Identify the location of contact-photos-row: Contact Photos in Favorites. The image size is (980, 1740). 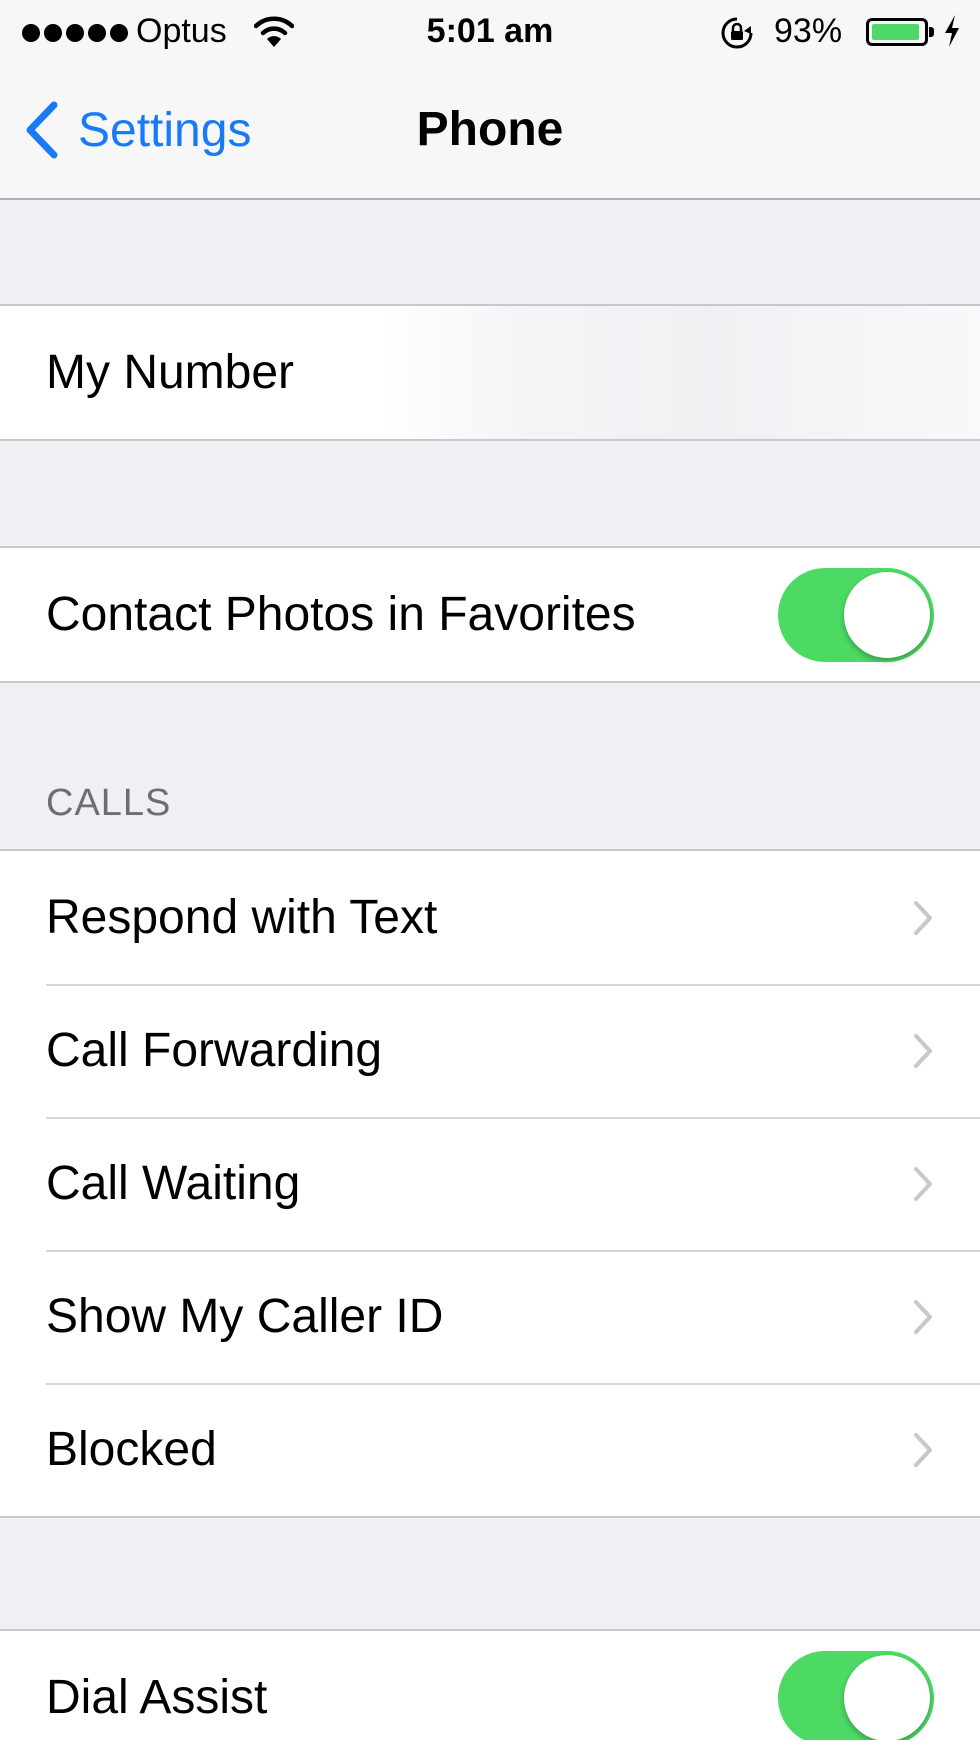
(490, 614).